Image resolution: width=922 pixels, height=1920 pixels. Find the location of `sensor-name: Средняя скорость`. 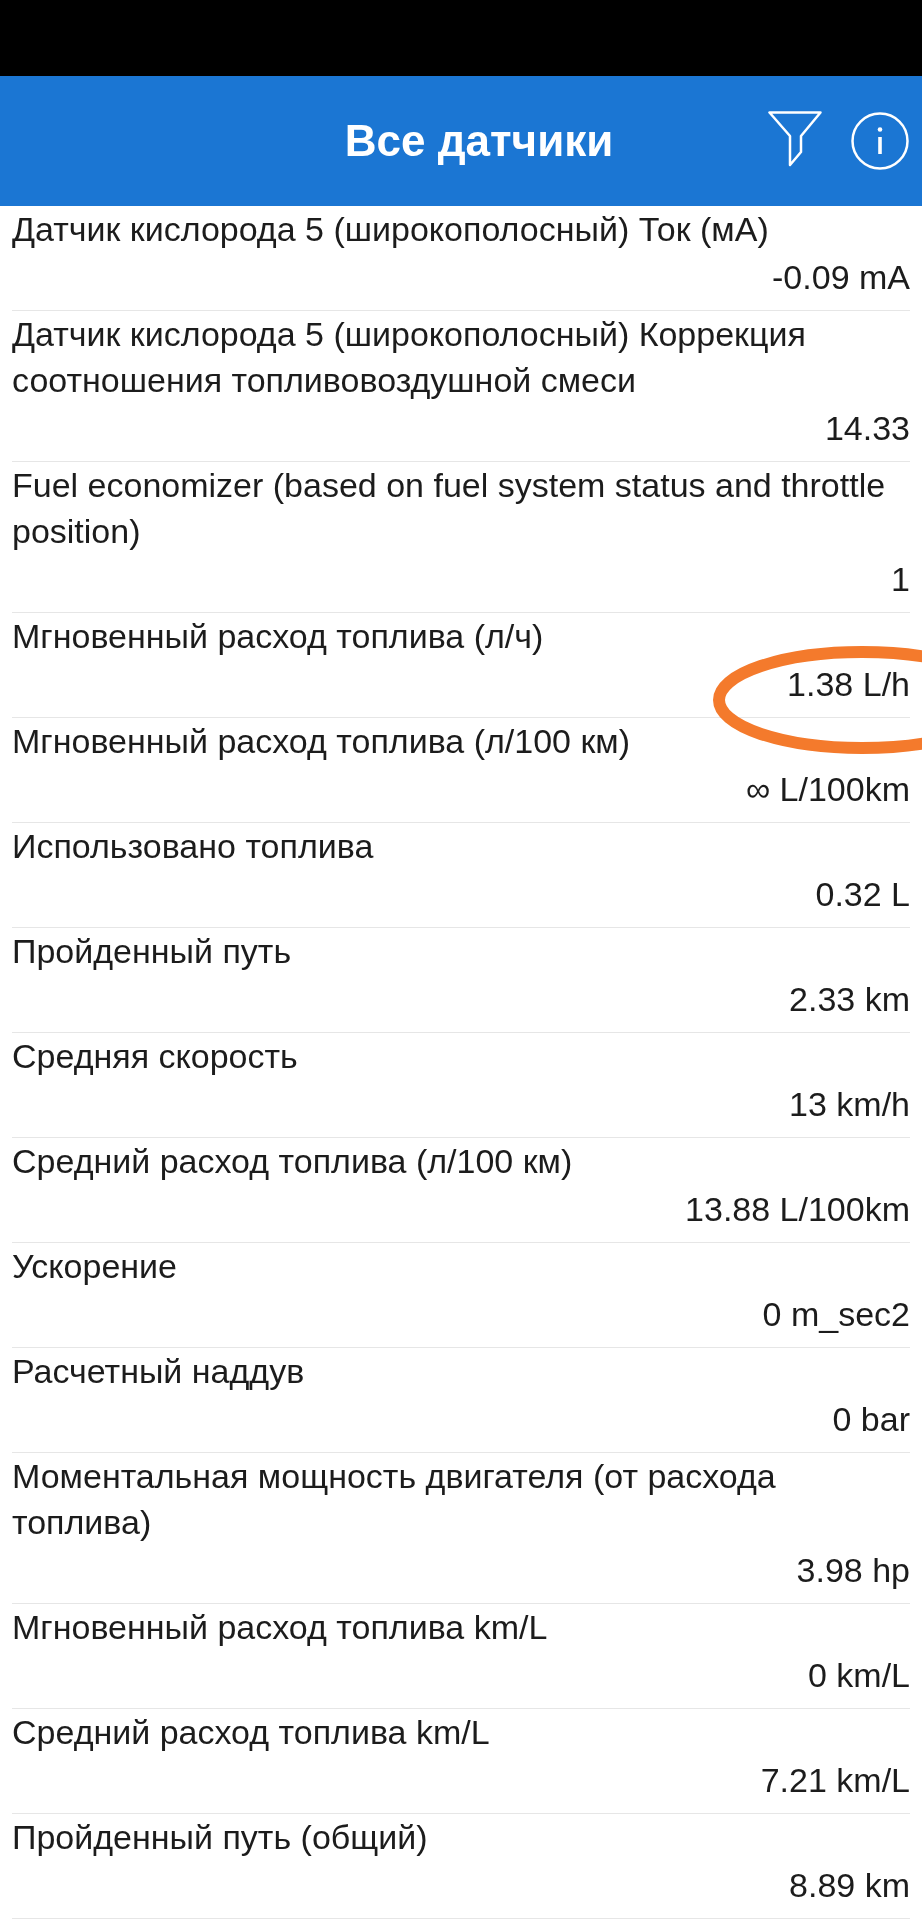

sensor-name: Средняя скорость is located at coordinates (155, 1056).